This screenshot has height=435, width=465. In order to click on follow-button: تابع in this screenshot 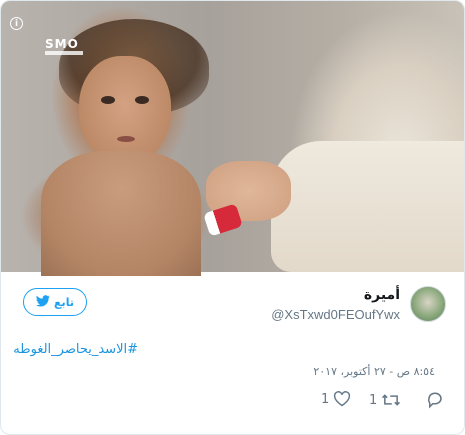, I will do `click(55, 302)`.